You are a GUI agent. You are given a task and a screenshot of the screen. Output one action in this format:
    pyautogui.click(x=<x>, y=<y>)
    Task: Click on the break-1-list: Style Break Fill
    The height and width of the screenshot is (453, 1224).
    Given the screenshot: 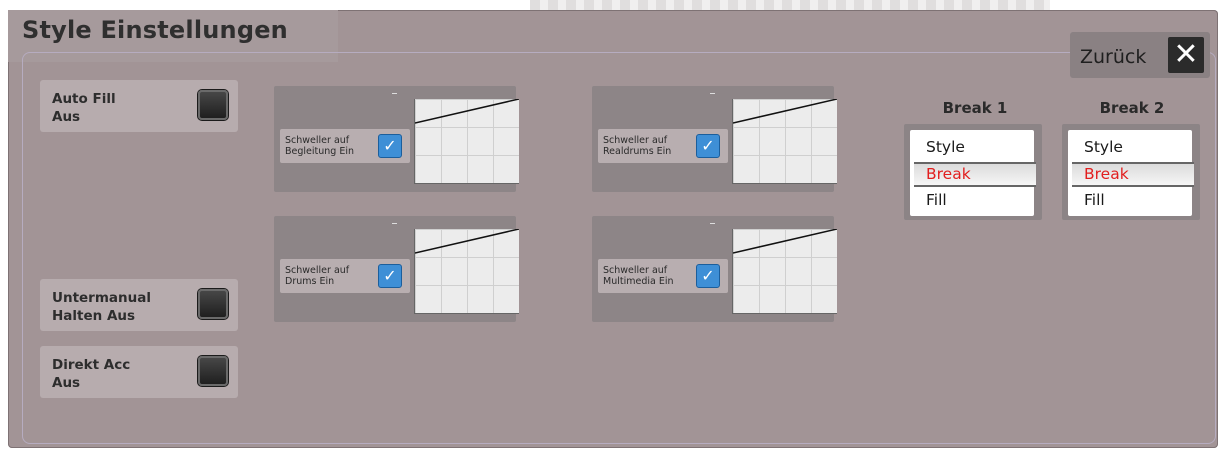 What is the action you would take?
    pyautogui.click(x=973, y=173)
    